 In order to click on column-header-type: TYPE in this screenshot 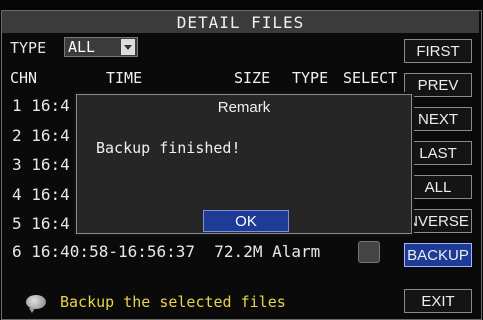, I will do `click(310, 78)`.